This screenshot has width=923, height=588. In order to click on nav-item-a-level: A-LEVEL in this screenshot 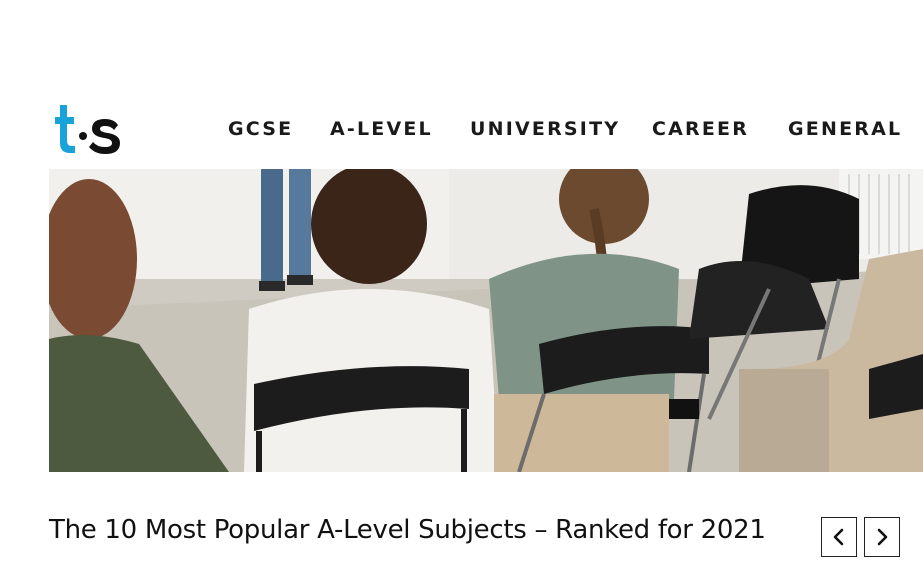, I will do `click(381, 129)`.